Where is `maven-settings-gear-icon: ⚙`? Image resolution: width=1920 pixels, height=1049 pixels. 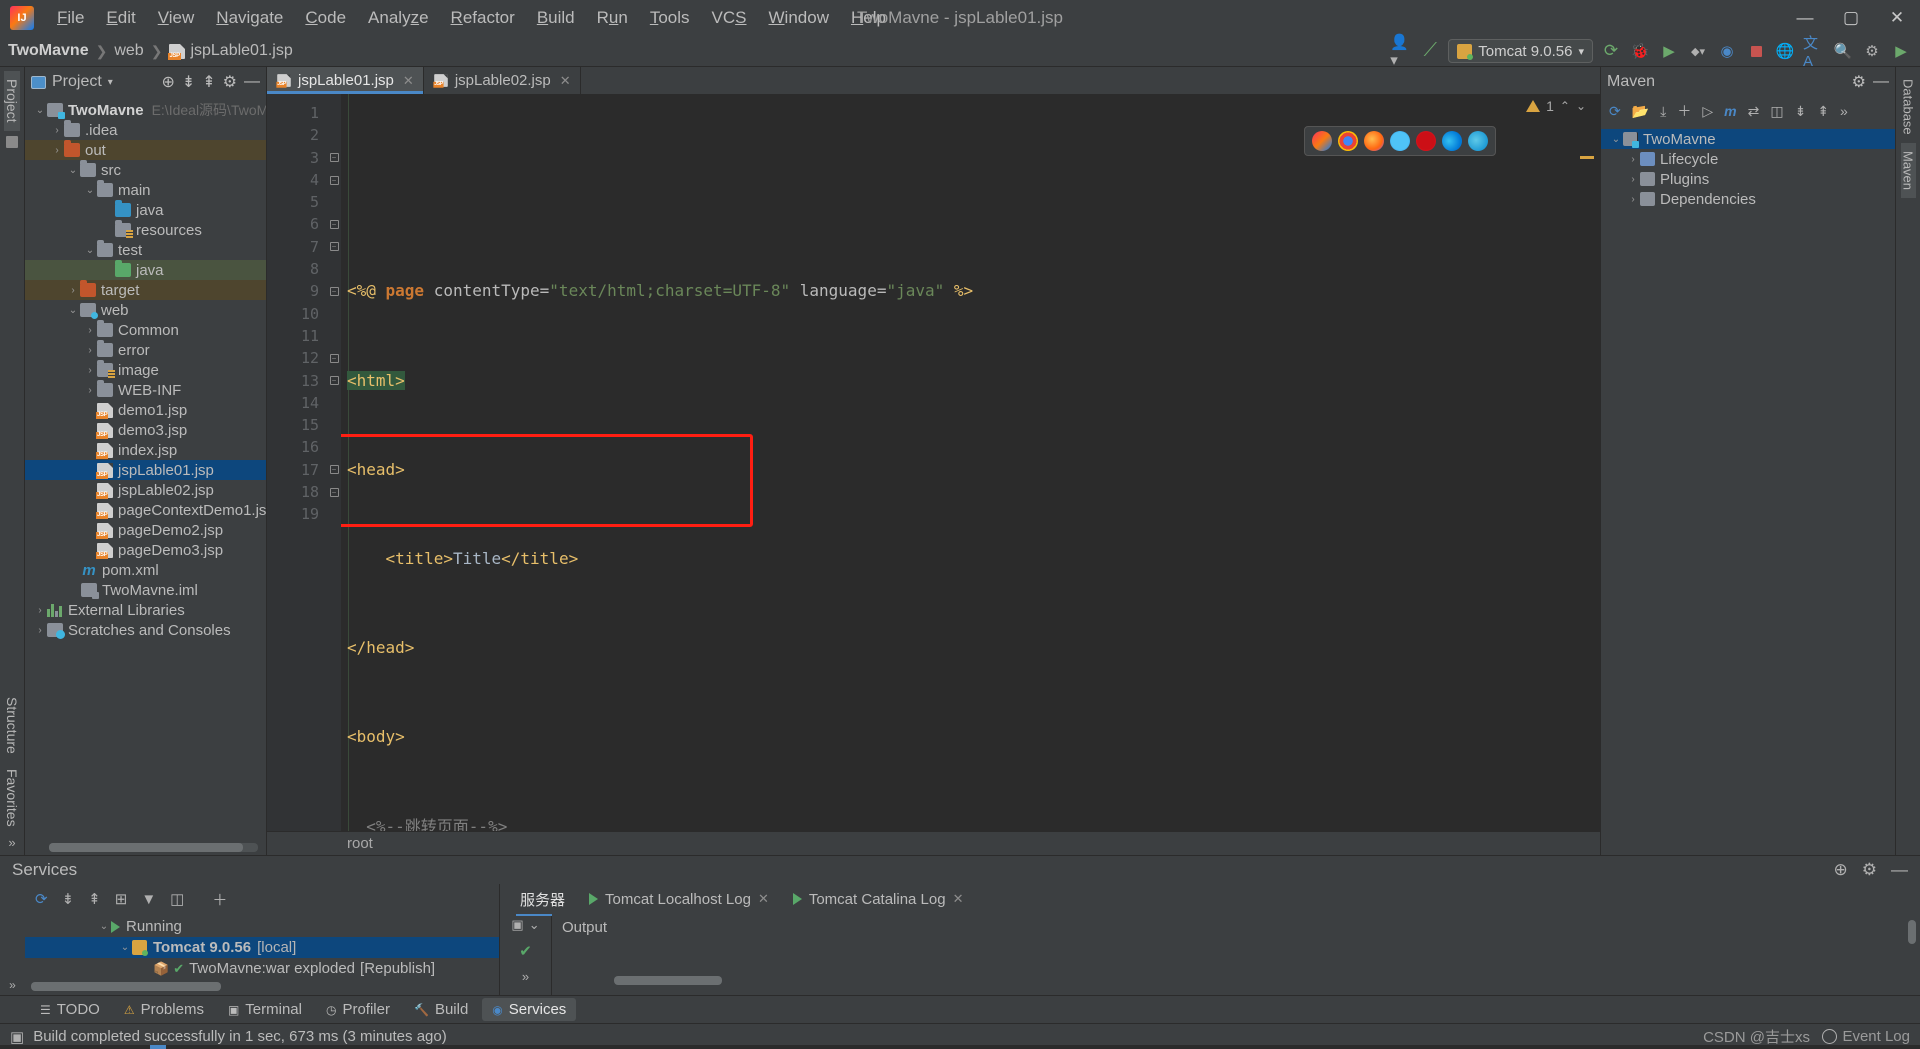 maven-settings-gear-icon: ⚙ is located at coordinates (1859, 82).